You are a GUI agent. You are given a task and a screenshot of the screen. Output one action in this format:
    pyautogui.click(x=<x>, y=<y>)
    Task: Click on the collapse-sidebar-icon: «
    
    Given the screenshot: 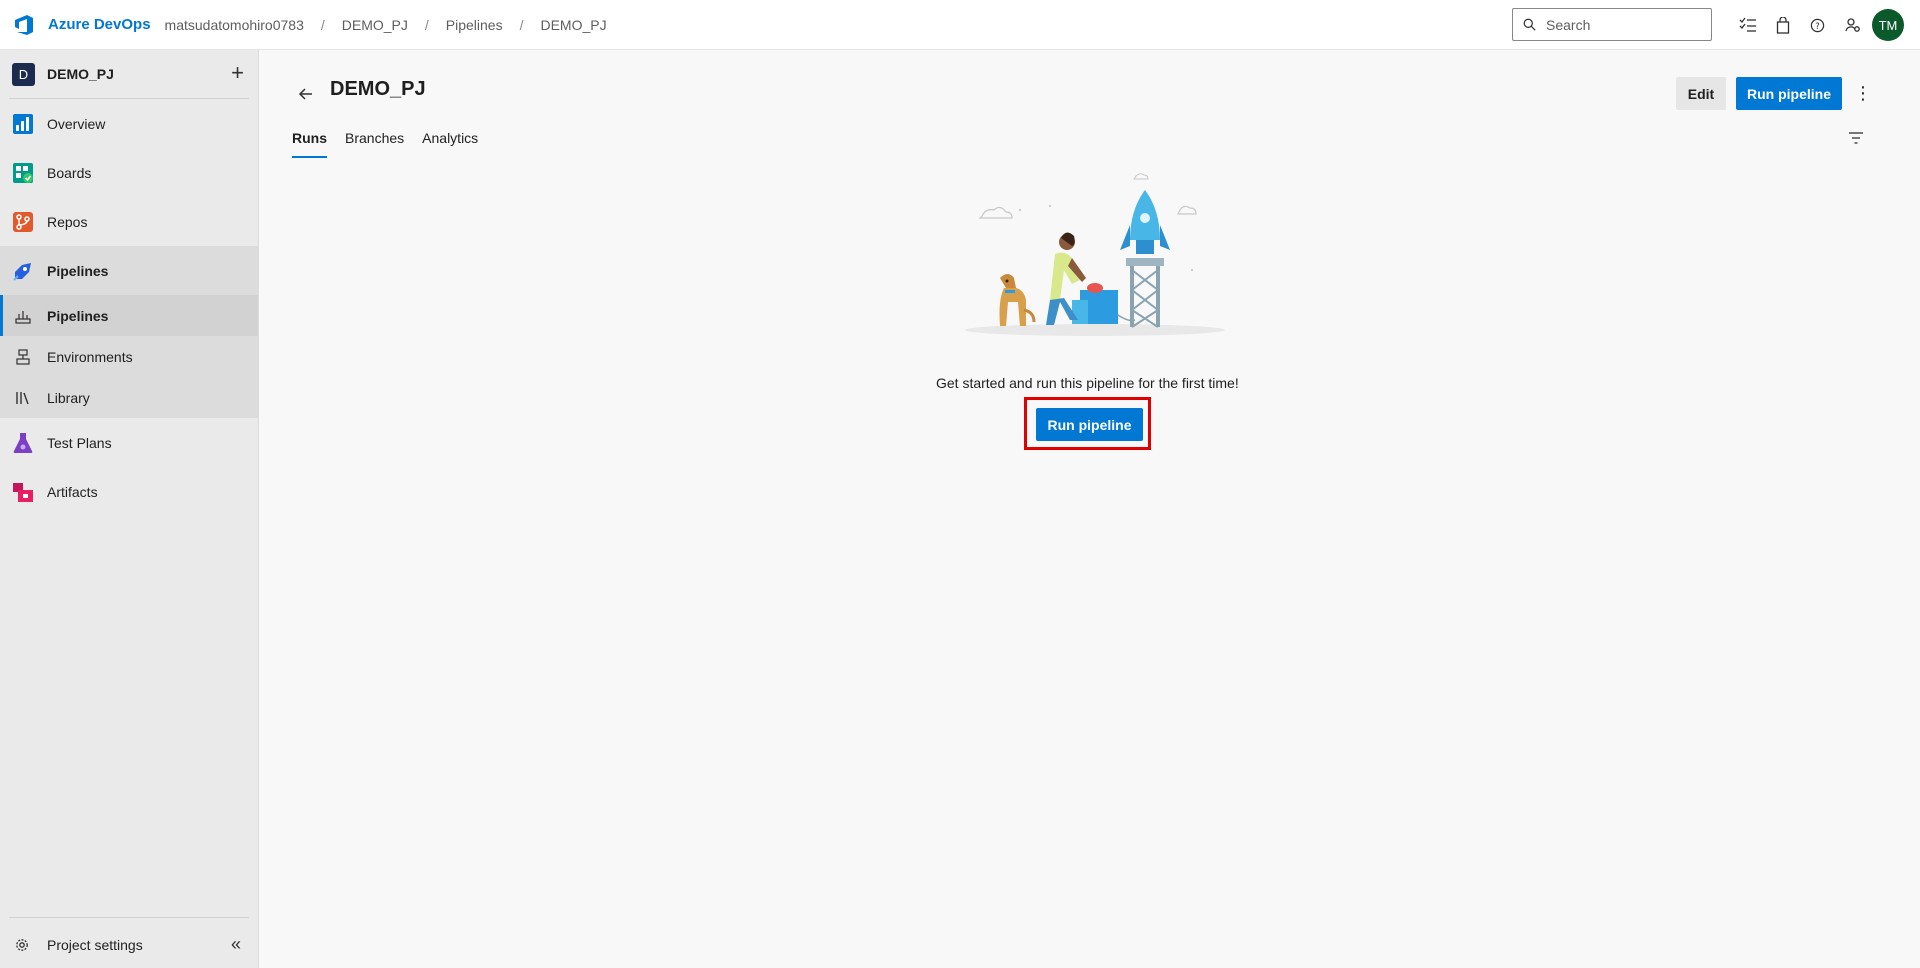 What is the action you would take?
    pyautogui.click(x=236, y=944)
    